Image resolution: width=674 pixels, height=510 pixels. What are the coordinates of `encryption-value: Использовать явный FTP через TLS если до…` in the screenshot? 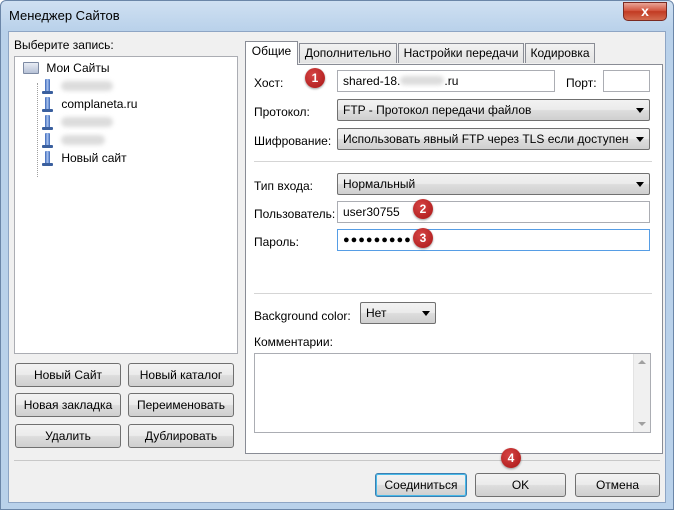 It's located at (486, 139).